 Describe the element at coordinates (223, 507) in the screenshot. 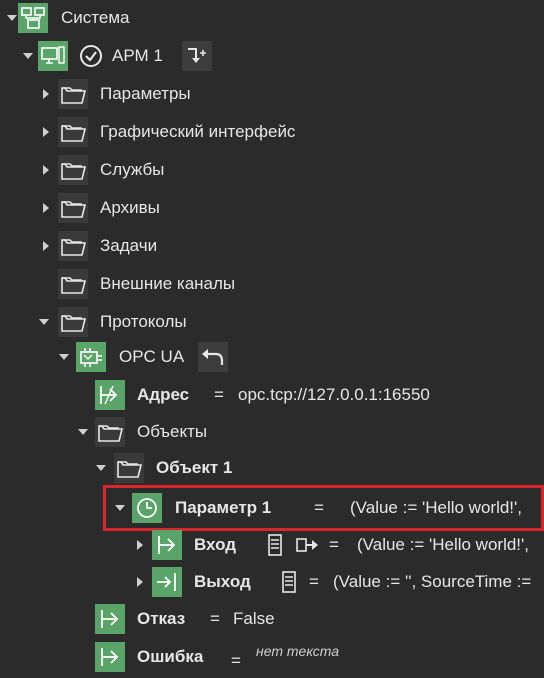

I see `tree-label: Параметр 1` at that location.